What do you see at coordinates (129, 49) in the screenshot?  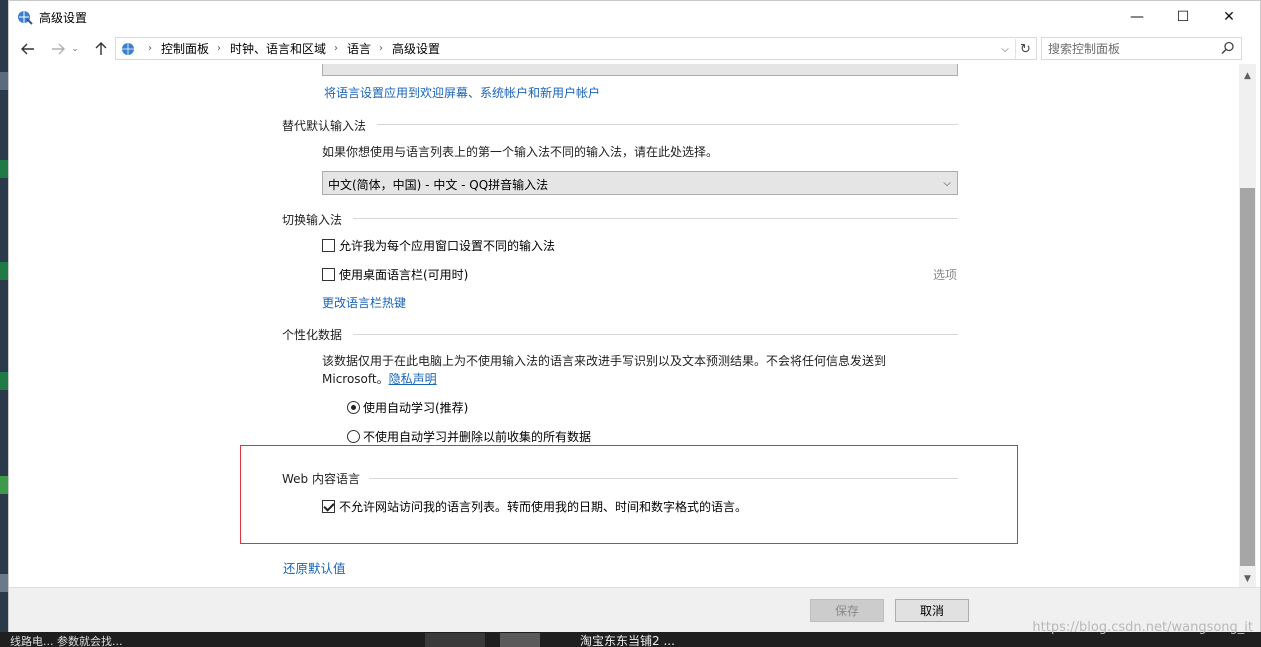 I see `control-panel-icon` at bounding box center [129, 49].